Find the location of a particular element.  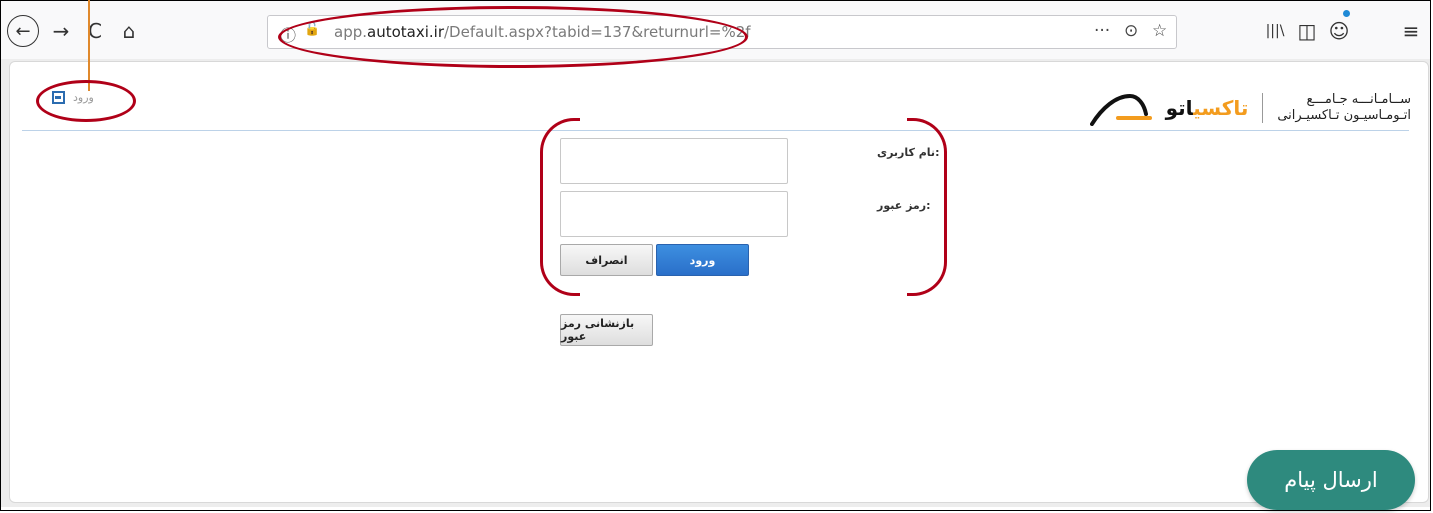

username-input is located at coordinates (674, 161).